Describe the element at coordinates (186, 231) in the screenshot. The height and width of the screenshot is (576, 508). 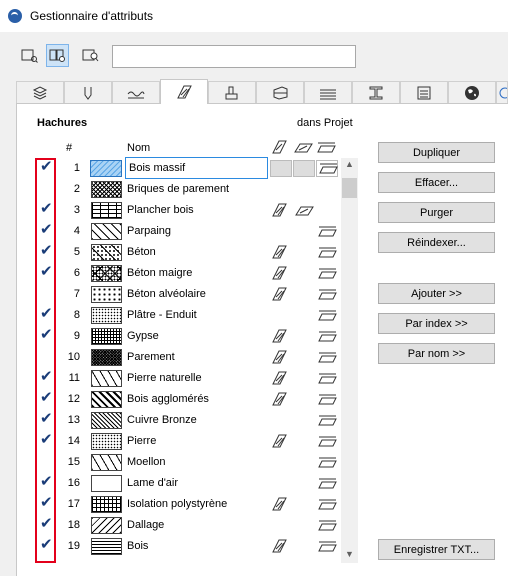
I see `list-item: ✔ 4 Parpaing` at that location.